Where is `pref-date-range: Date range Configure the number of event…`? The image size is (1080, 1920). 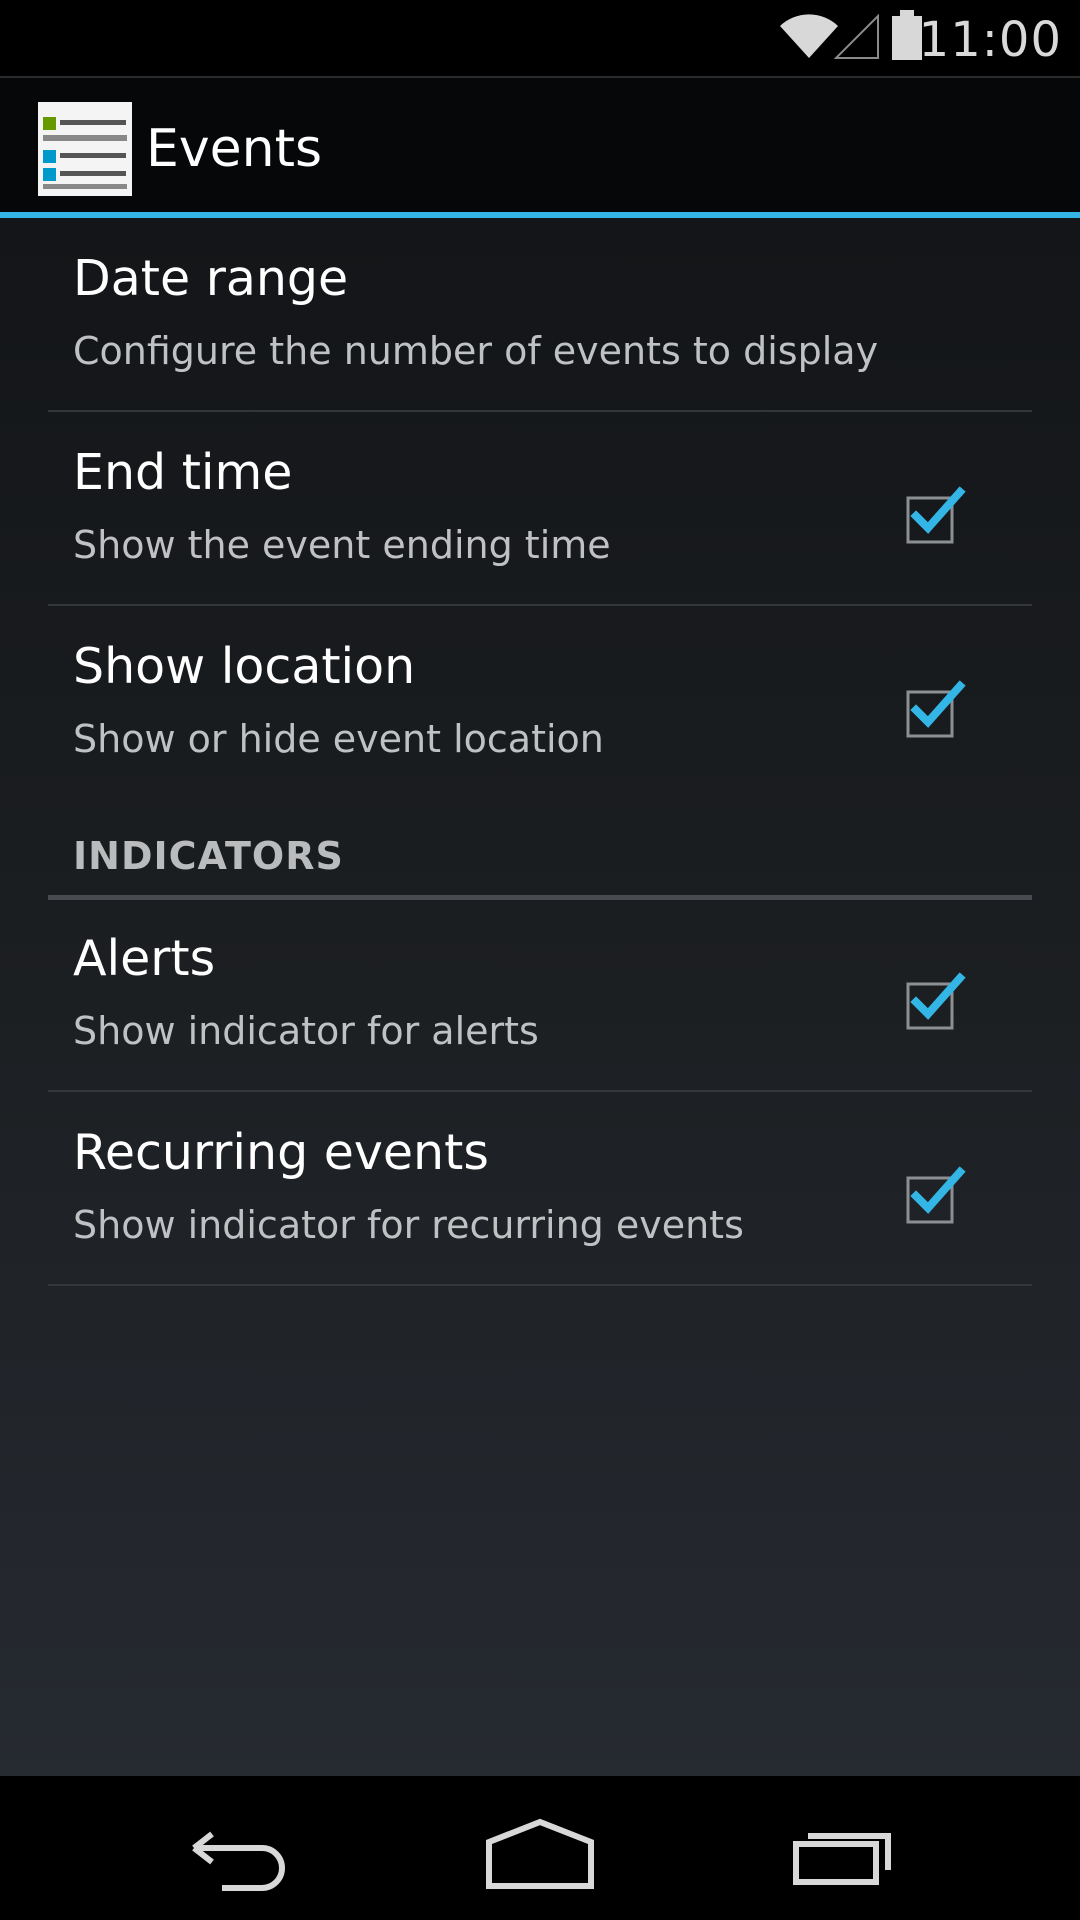
pref-date-range: Date range Configure the number of event… is located at coordinates (540, 315).